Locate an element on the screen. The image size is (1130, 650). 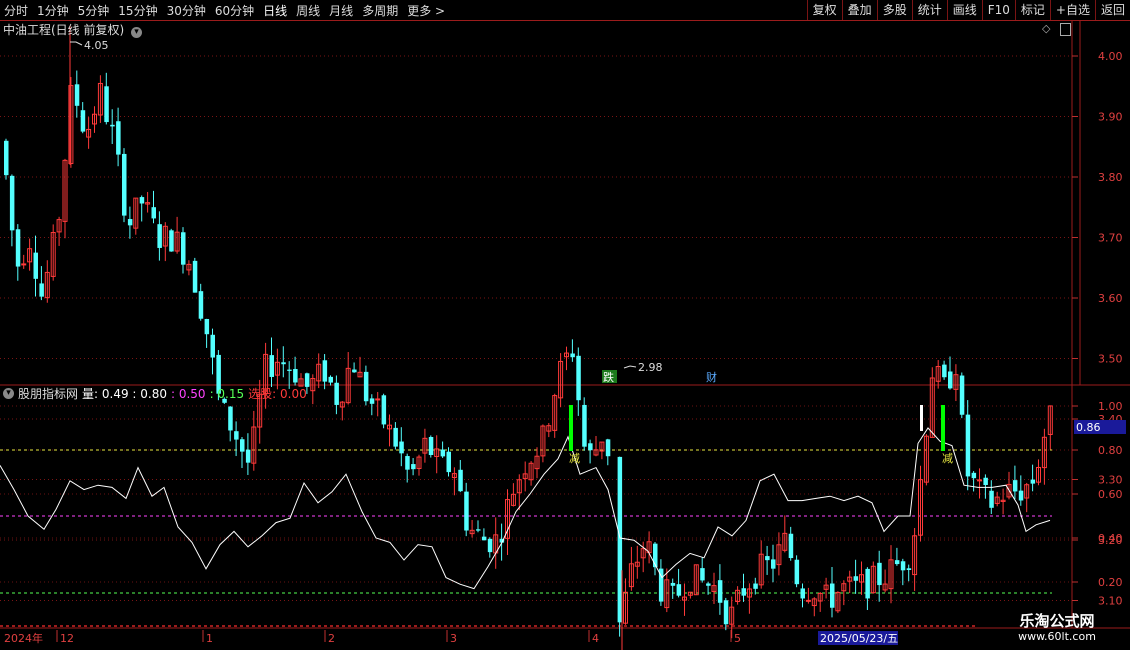
date-label: 2024年 is located at coordinates (23, 638).